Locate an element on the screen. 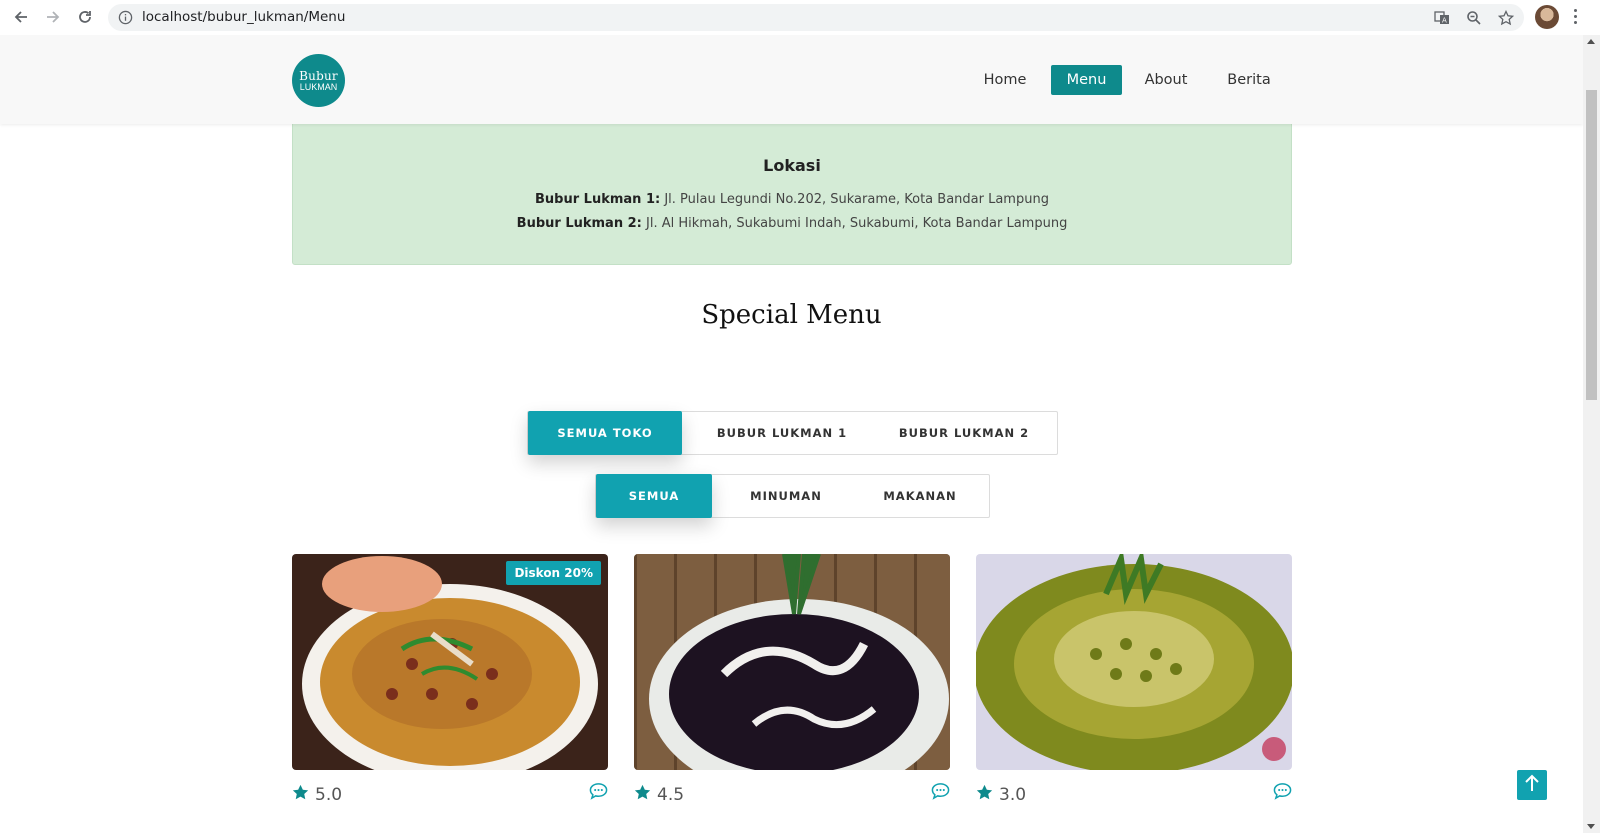  back-to-top-button is located at coordinates (1532, 785).